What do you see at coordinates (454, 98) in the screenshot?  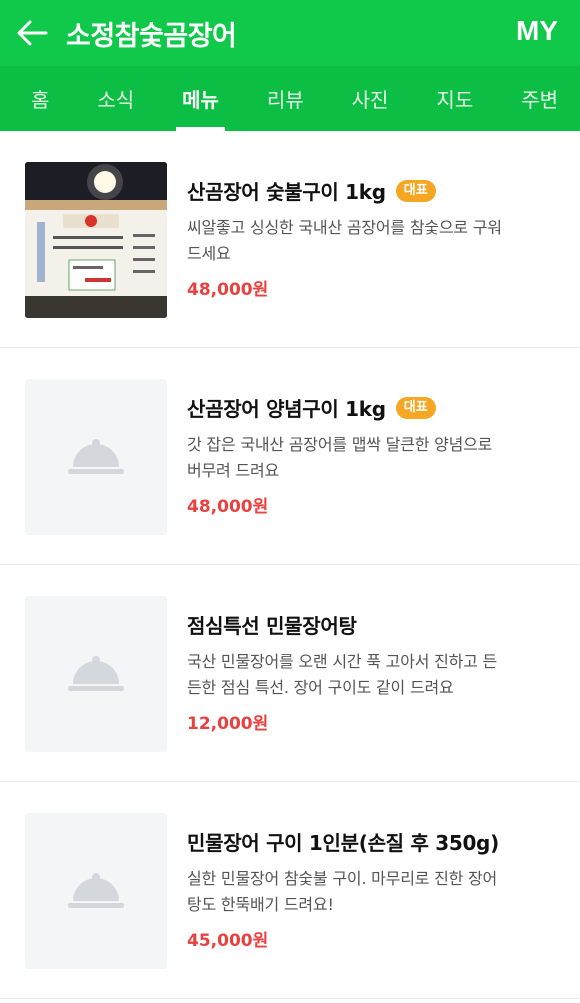 I see `tab-map: 지도` at bounding box center [454, 98].